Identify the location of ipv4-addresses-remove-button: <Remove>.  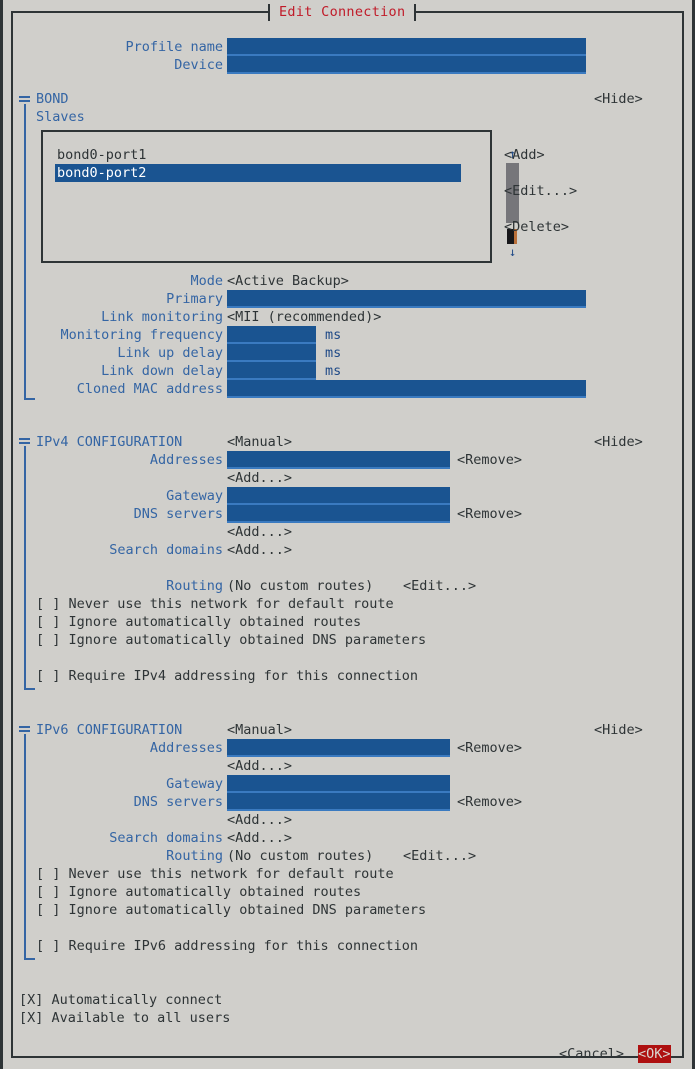
(489, 460).